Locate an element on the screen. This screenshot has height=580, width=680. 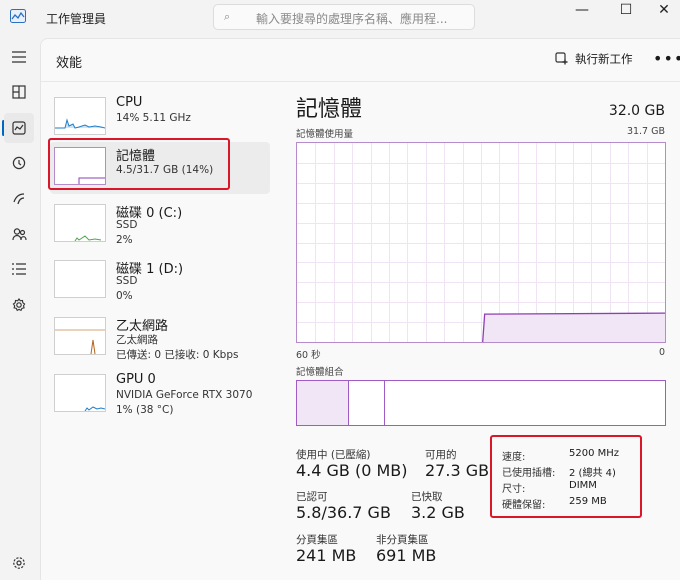
committed-value: 5.8/36.7 GB is located at coordinates (343, 512).